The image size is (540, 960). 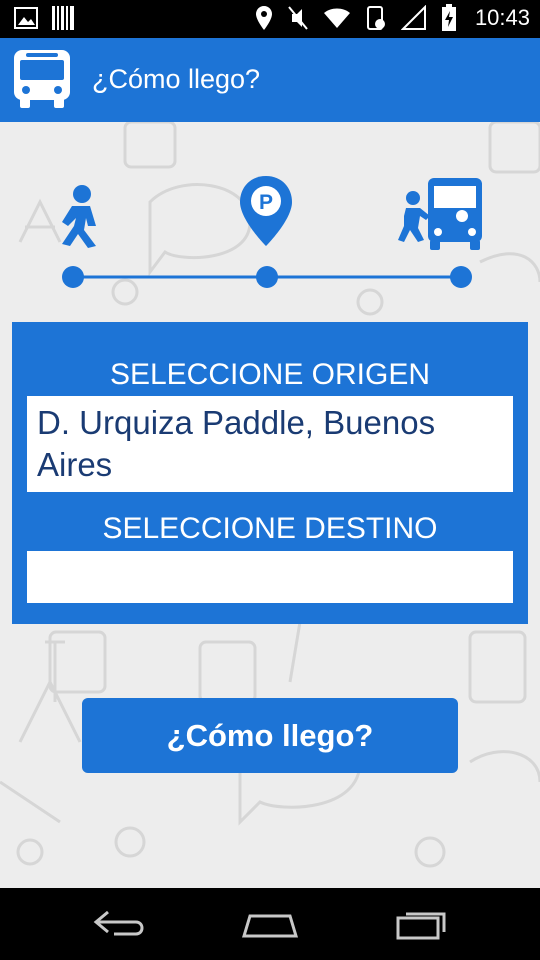 I want to click on svg-text: P, so click(x=266, y=202).